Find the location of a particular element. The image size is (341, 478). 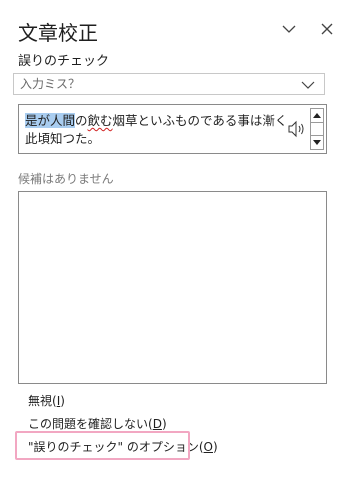

scroll-down-button is located at coordinates (317, 142).